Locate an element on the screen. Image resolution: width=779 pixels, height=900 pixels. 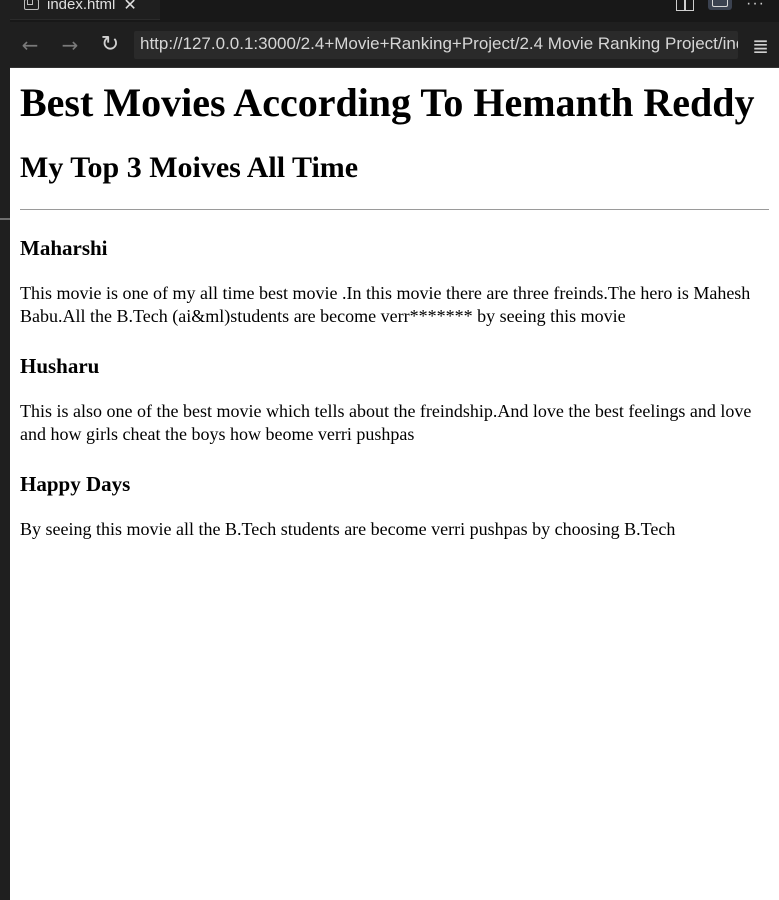
gutter-marker is located at coordinates (5, 219).